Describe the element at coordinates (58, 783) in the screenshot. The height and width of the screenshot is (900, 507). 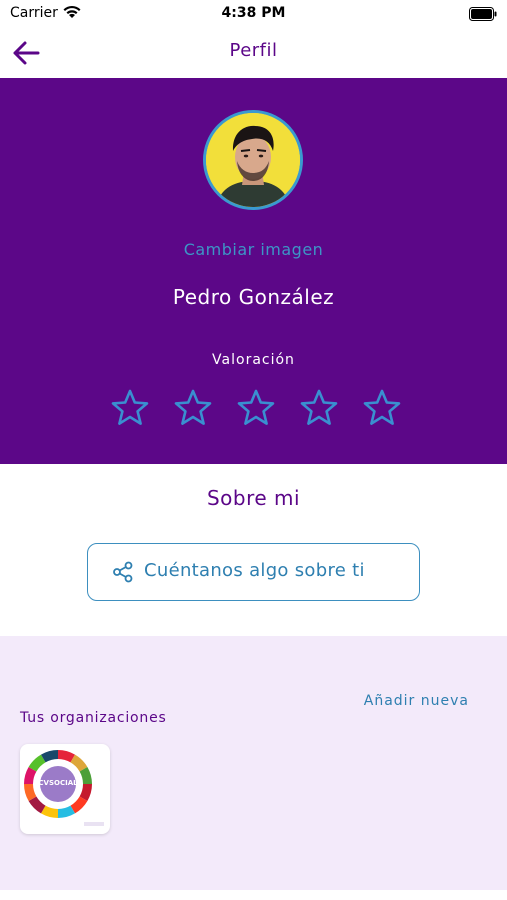
I see `organization-logo-text: CVSOCIAL` at that location.